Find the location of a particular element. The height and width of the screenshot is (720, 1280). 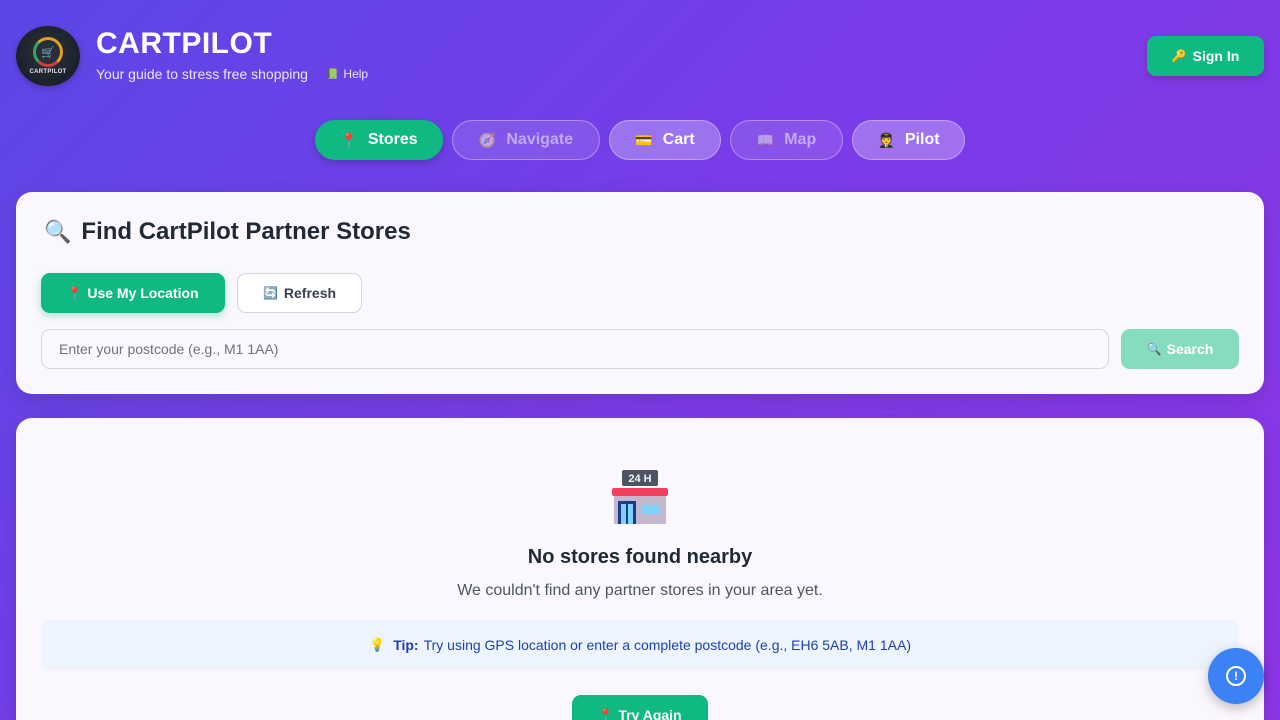

alert-circle-icon: ! is located at coordinates (1236, 676).